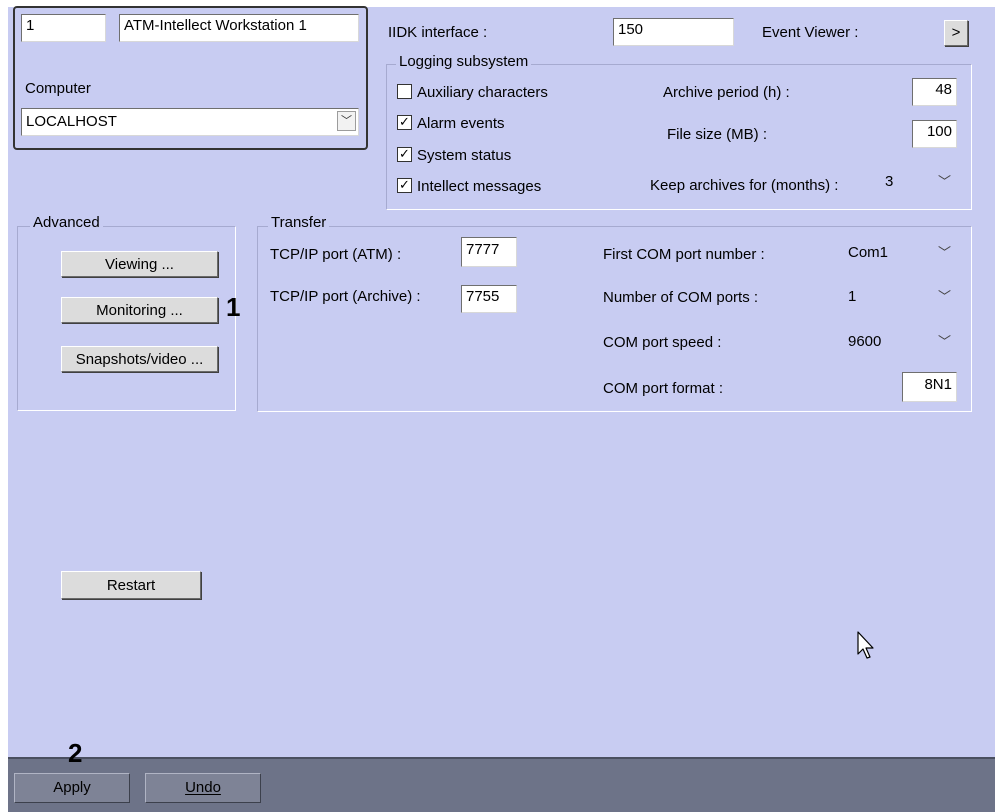  I want to click on tcp-atm-label: TCP/IP port (ATM) :, so click(336, 254).